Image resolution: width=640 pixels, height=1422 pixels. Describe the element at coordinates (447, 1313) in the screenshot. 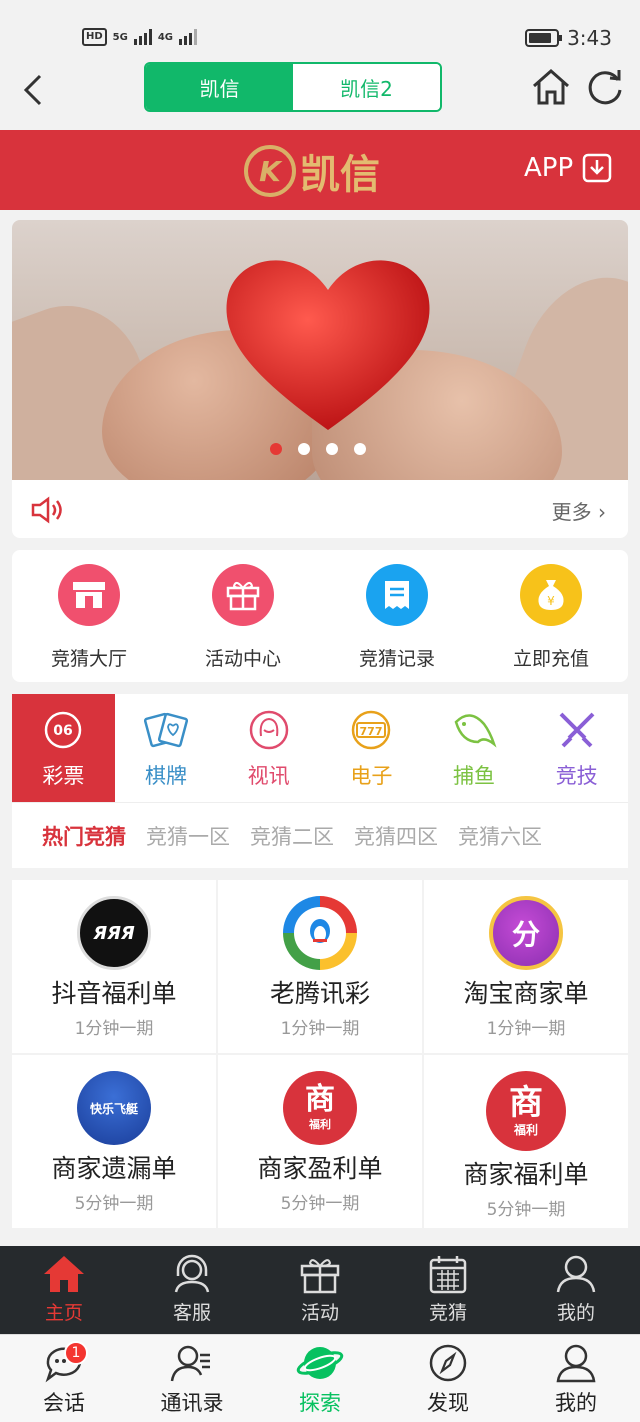

I see `tab-label: 竞猜` at that location.